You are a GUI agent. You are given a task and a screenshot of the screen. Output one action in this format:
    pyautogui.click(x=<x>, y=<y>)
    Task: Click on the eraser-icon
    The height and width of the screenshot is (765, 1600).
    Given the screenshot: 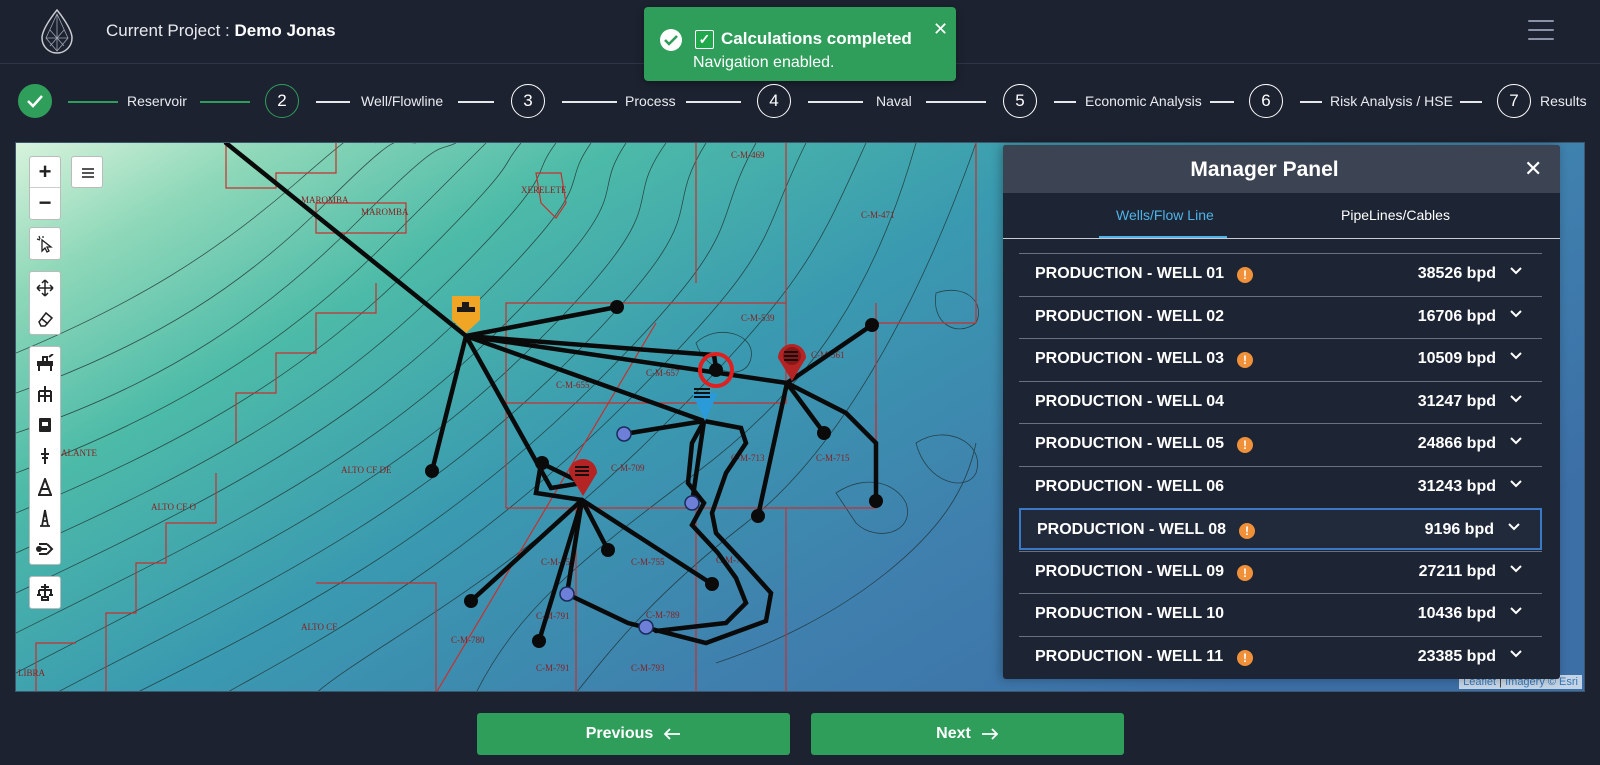 What is the action you would take?
    pyautogui.click(x=45, y=318)
    